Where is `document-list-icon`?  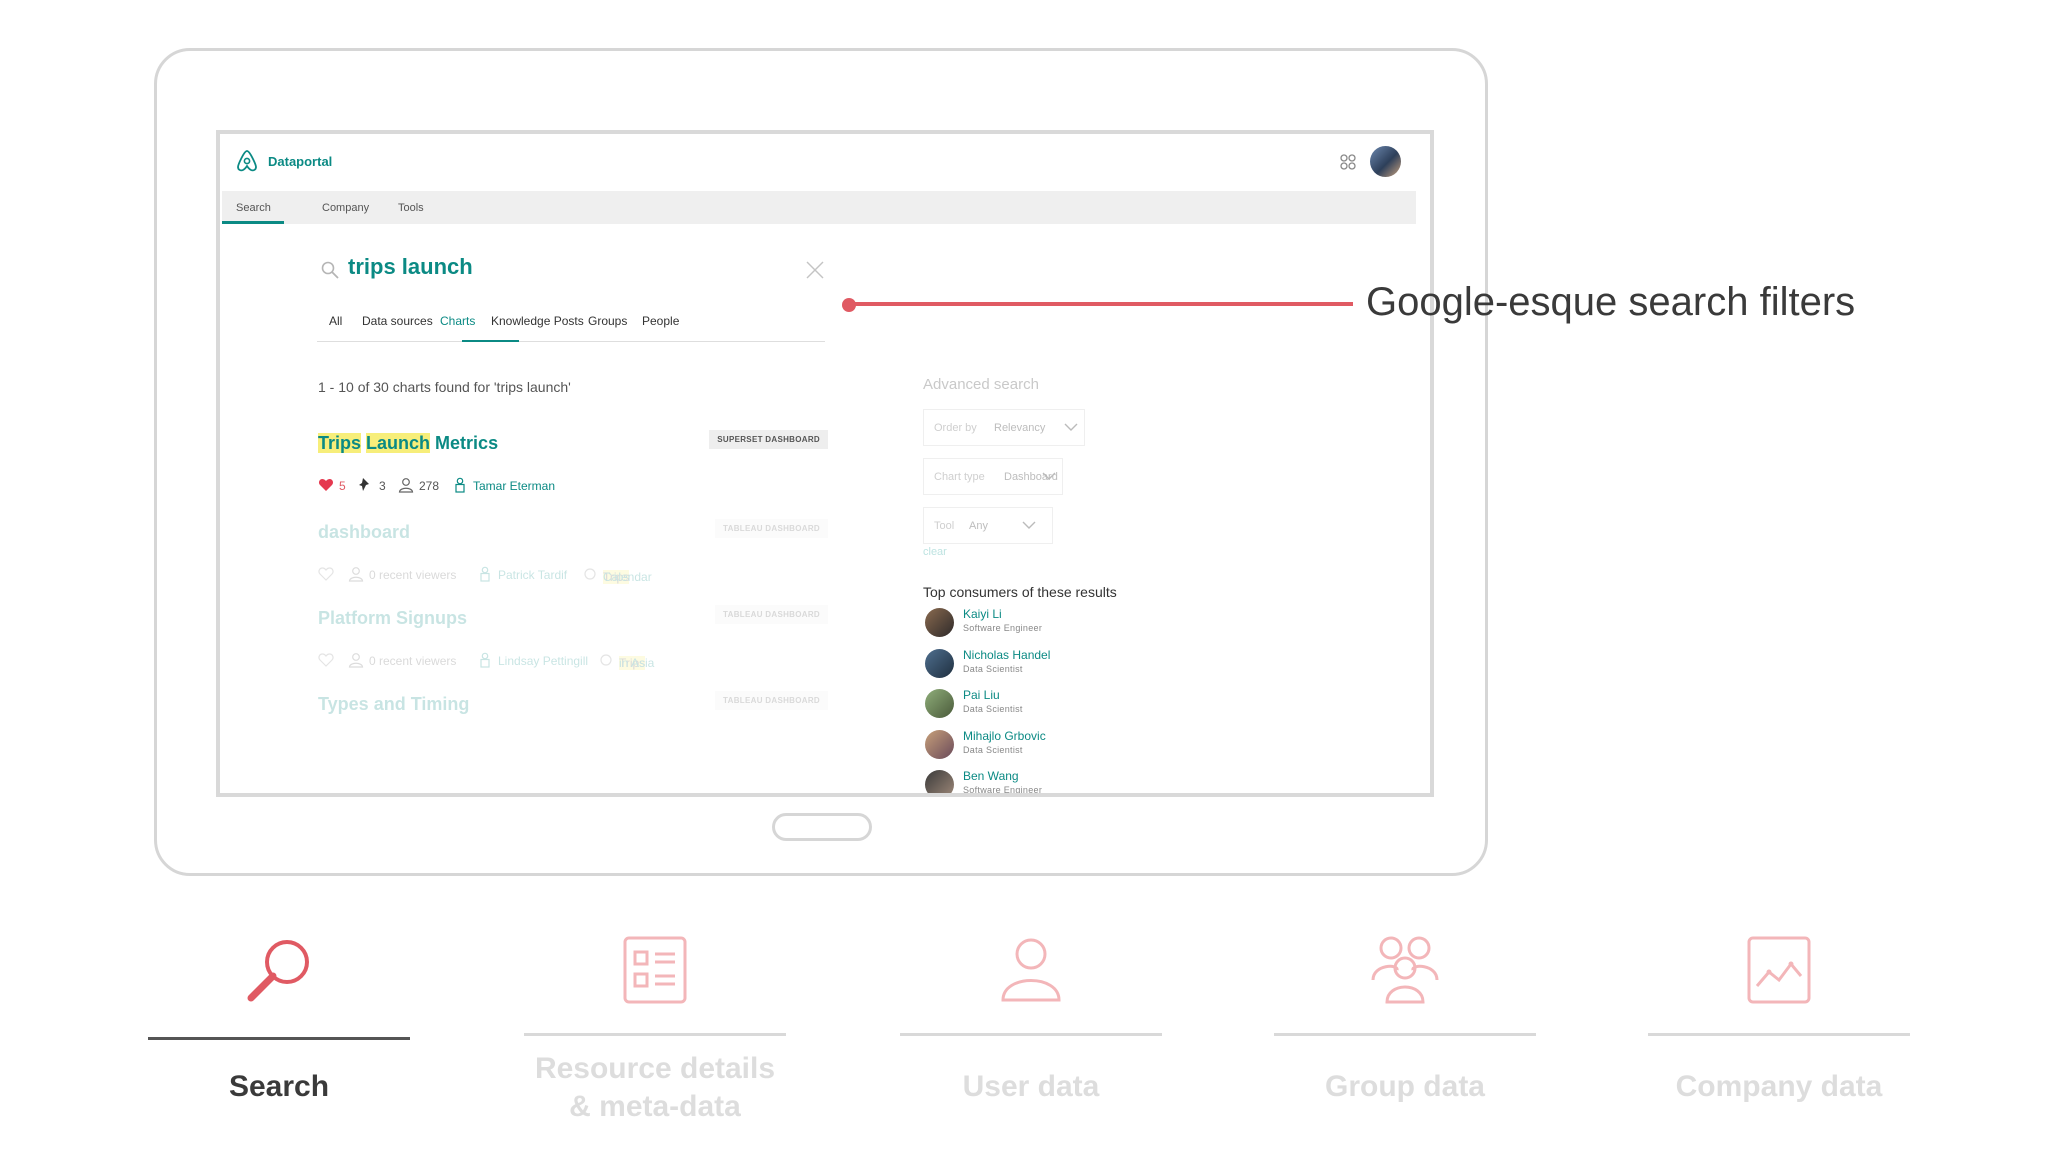
document-list-icon is located at coordinates (655, 970).